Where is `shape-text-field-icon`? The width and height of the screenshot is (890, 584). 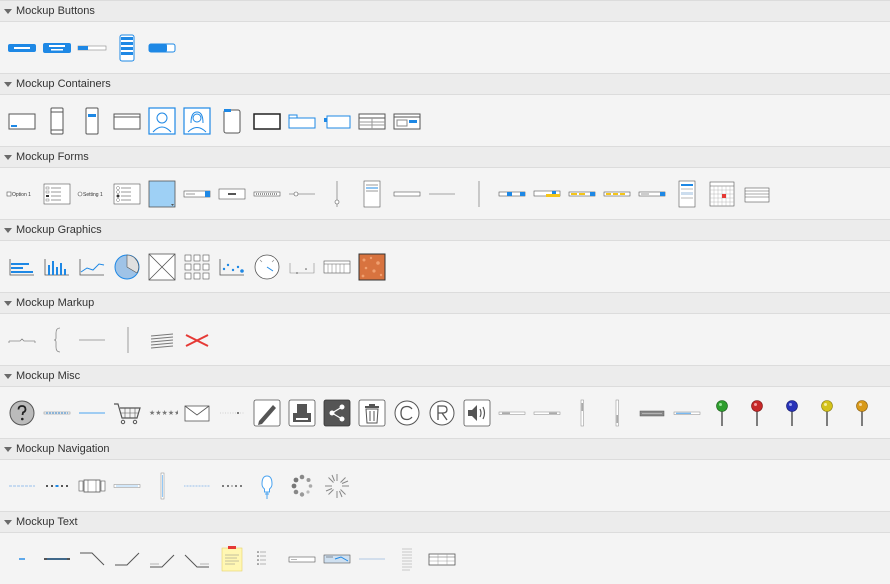 shape-text-field-icon is located at coordinates (407, 194).